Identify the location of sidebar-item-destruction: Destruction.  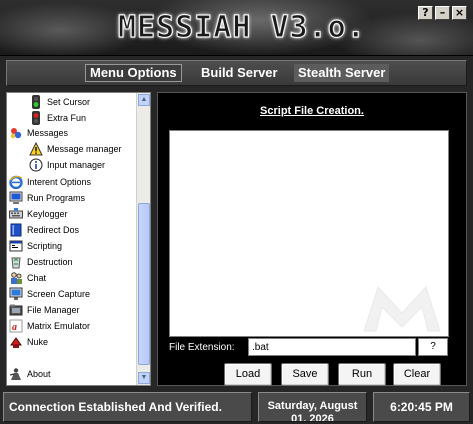
(41, 262).